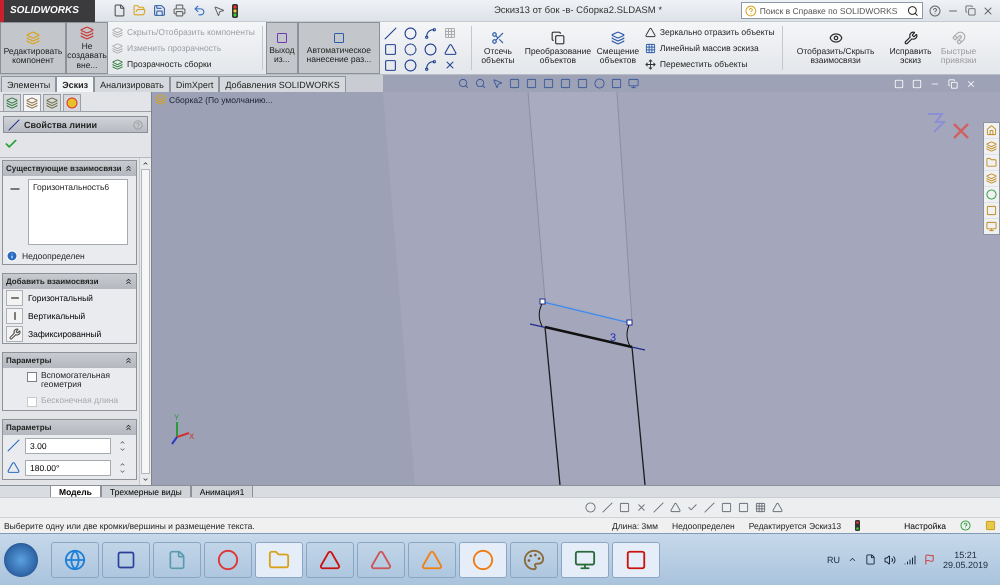  I want to click on tab: Анализировать, so click(132, 84).